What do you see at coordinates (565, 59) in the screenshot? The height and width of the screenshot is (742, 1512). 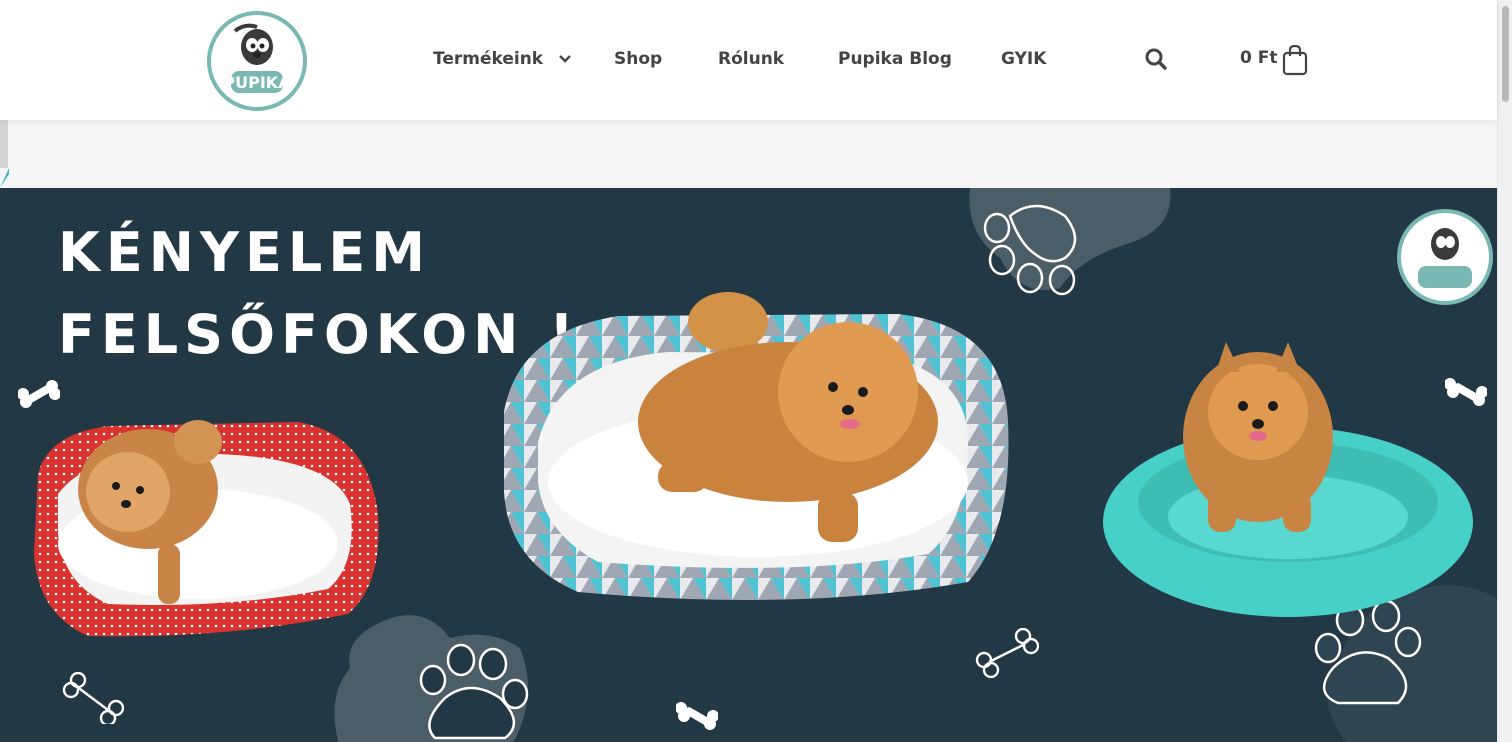 I see `chevron-down-icon` at bounding box center [565, 59].